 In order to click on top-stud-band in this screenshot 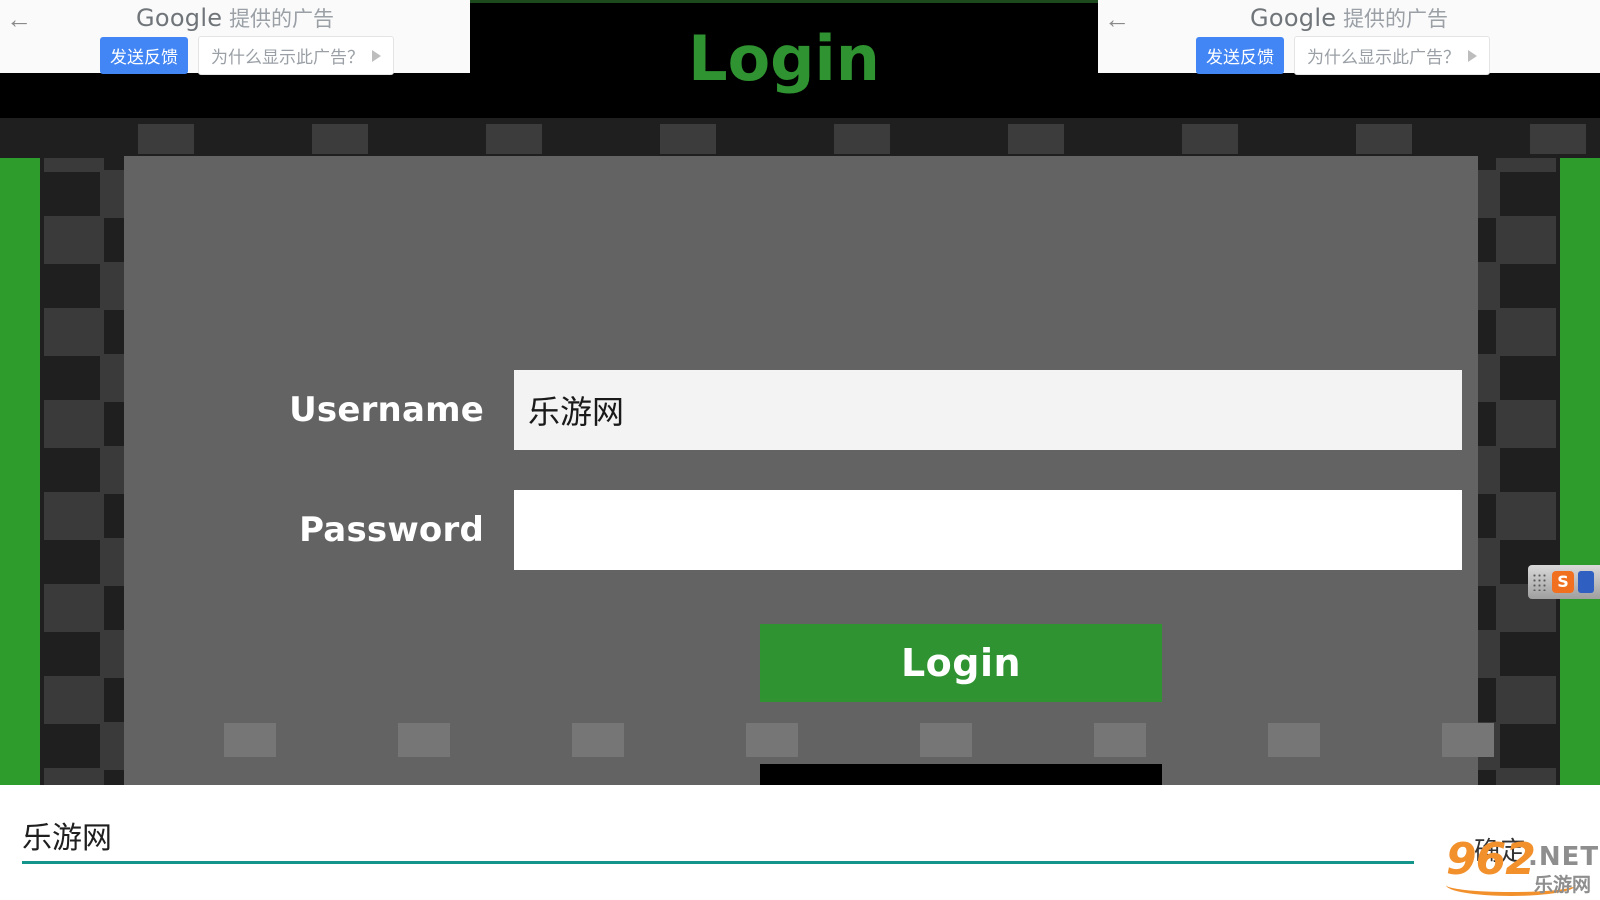, I will do `click(800, 138)`.